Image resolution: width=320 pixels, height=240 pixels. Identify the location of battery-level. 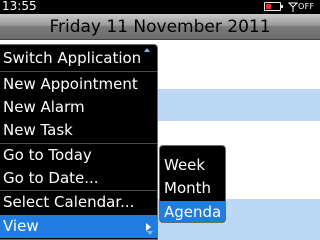
(268, 6).